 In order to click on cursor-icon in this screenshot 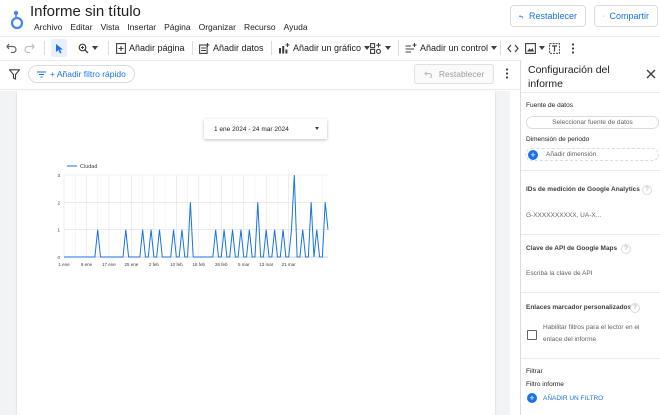, I will do `click(59, 48)`.